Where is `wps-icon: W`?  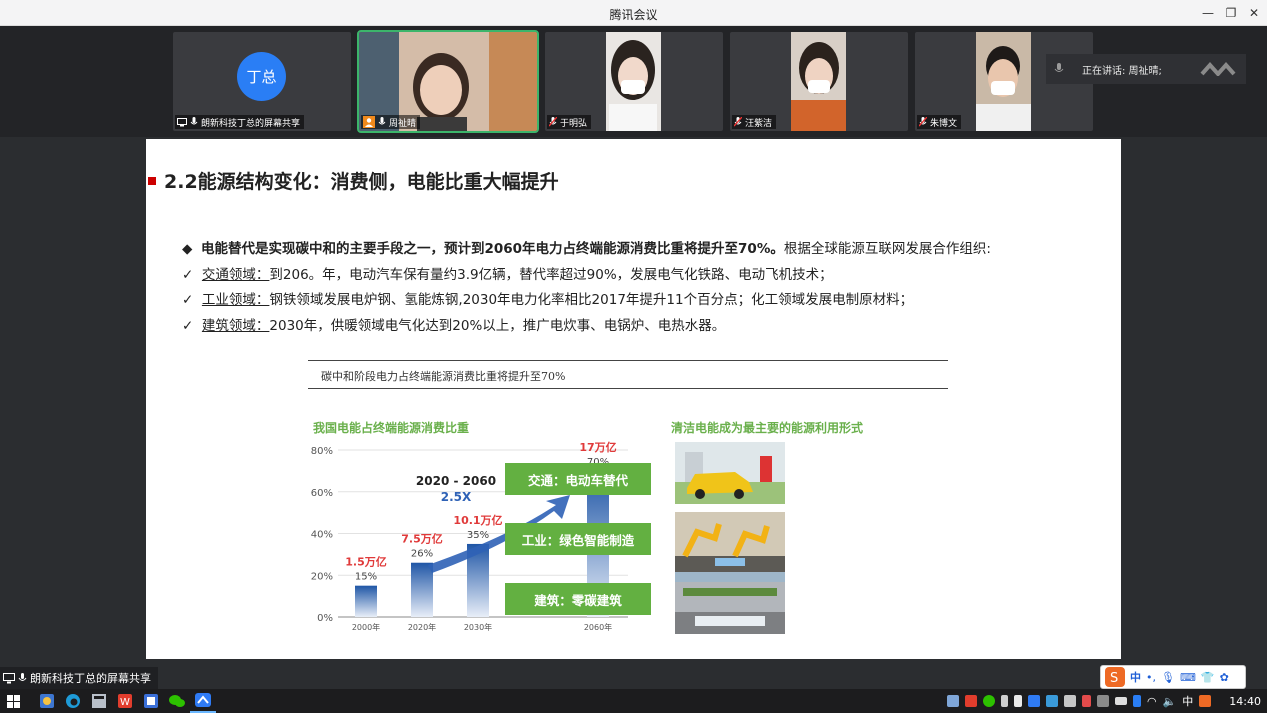 wps-icon: W is located at coordinates (125, 701).